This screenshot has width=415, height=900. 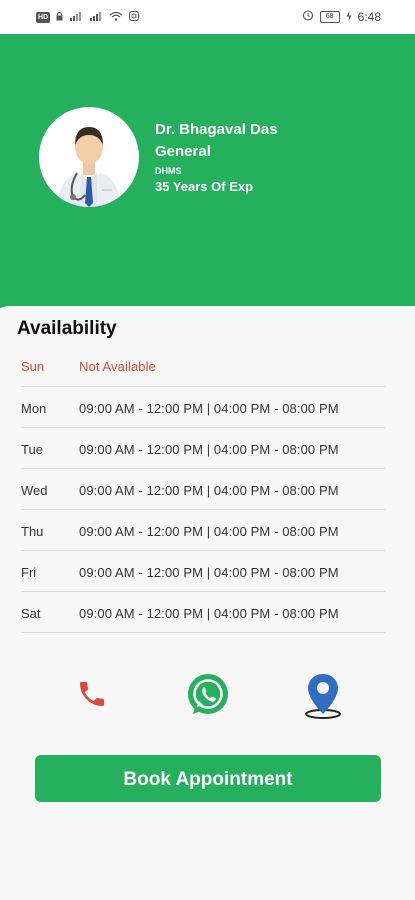 What do you see at coordinates (33, 366) in the screenshot?
I see `schedule-day: Sun` at bounding box center [33, 366].